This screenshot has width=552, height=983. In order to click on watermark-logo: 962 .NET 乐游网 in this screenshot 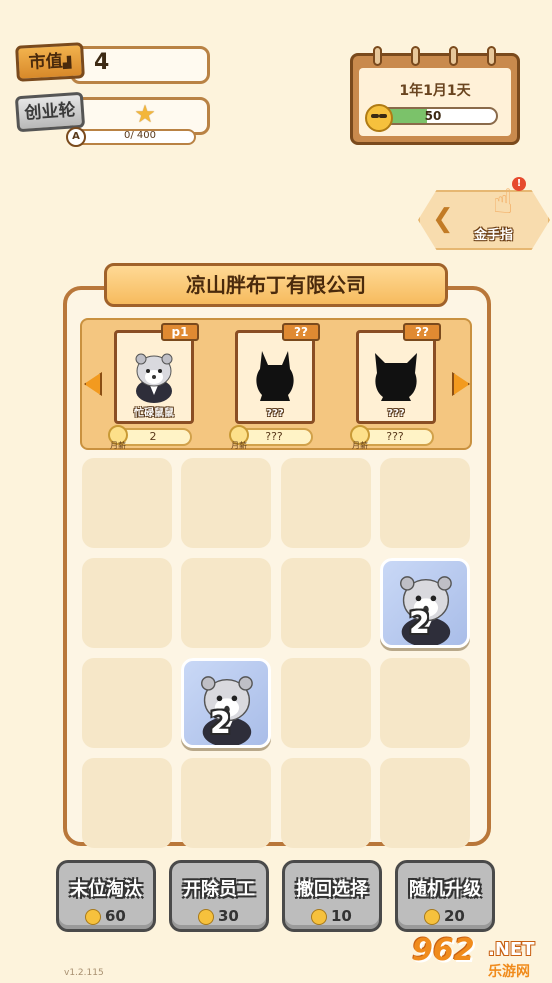, I will do `click(480, 956)`.